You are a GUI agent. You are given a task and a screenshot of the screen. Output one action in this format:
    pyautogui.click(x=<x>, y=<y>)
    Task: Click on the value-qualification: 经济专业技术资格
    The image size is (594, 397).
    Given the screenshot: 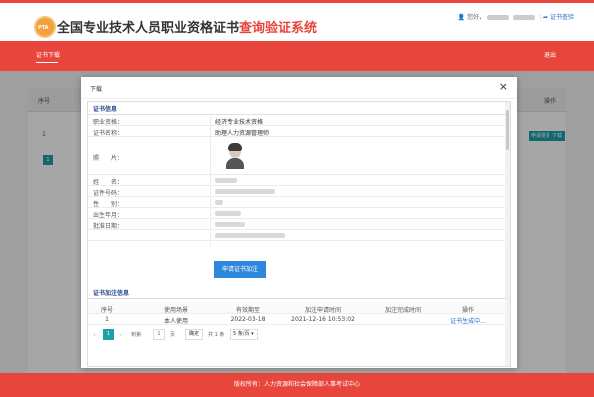 What is the action you would take?
    pyautogui.click(x=239, y=122)
    